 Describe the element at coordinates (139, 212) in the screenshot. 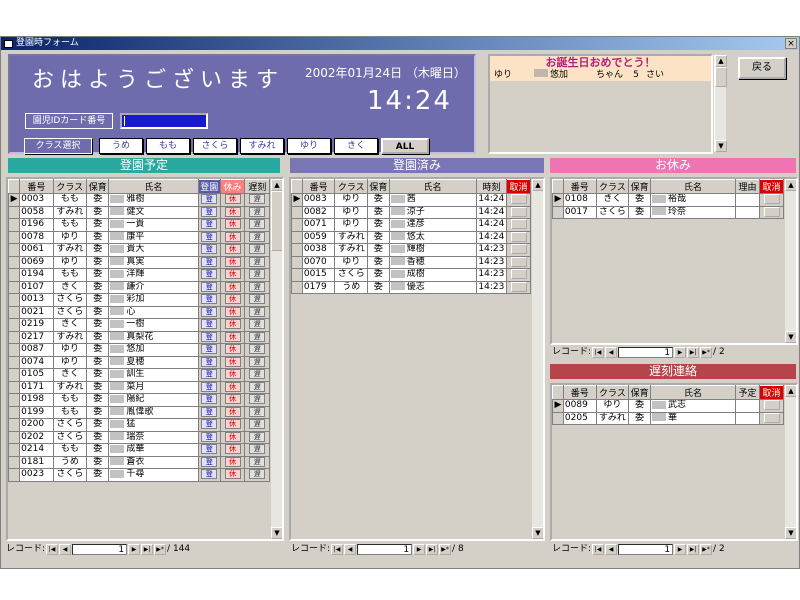

I see `table-row: 0058 すみれ委 健文 登休遅` at that location.